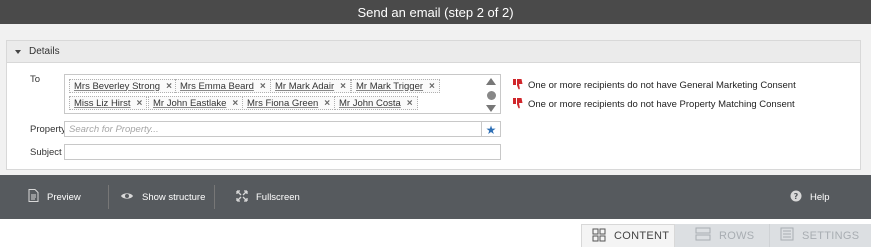 The width and height of the screenshot is (871, 247). Describe the element at coordinates (33, 197) in the screenshot. I see `document-icon` at that location.